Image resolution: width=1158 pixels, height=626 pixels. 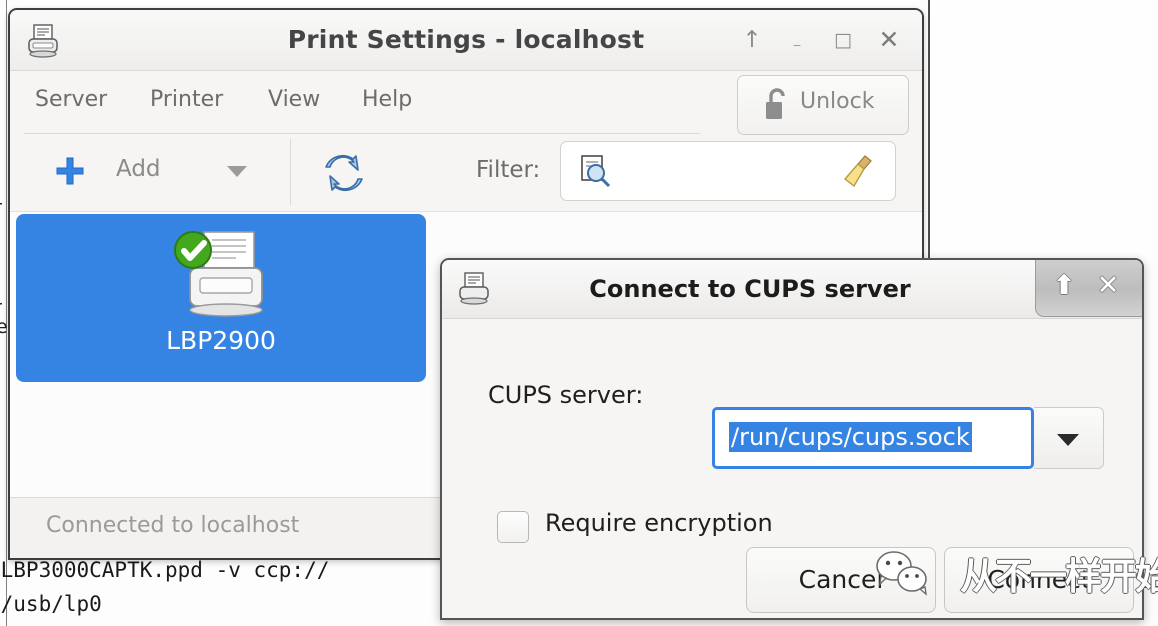 I want to click on background-window-hairline, so click(x=6, y=313).